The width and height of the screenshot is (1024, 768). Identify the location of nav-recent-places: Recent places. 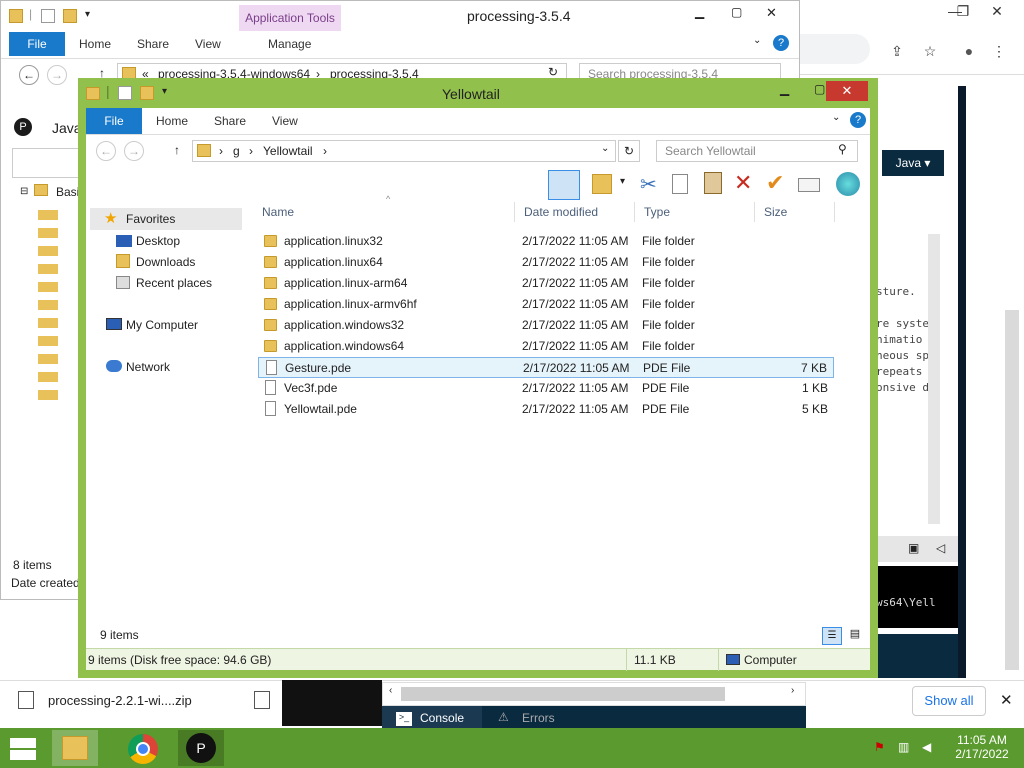
(174, 283).